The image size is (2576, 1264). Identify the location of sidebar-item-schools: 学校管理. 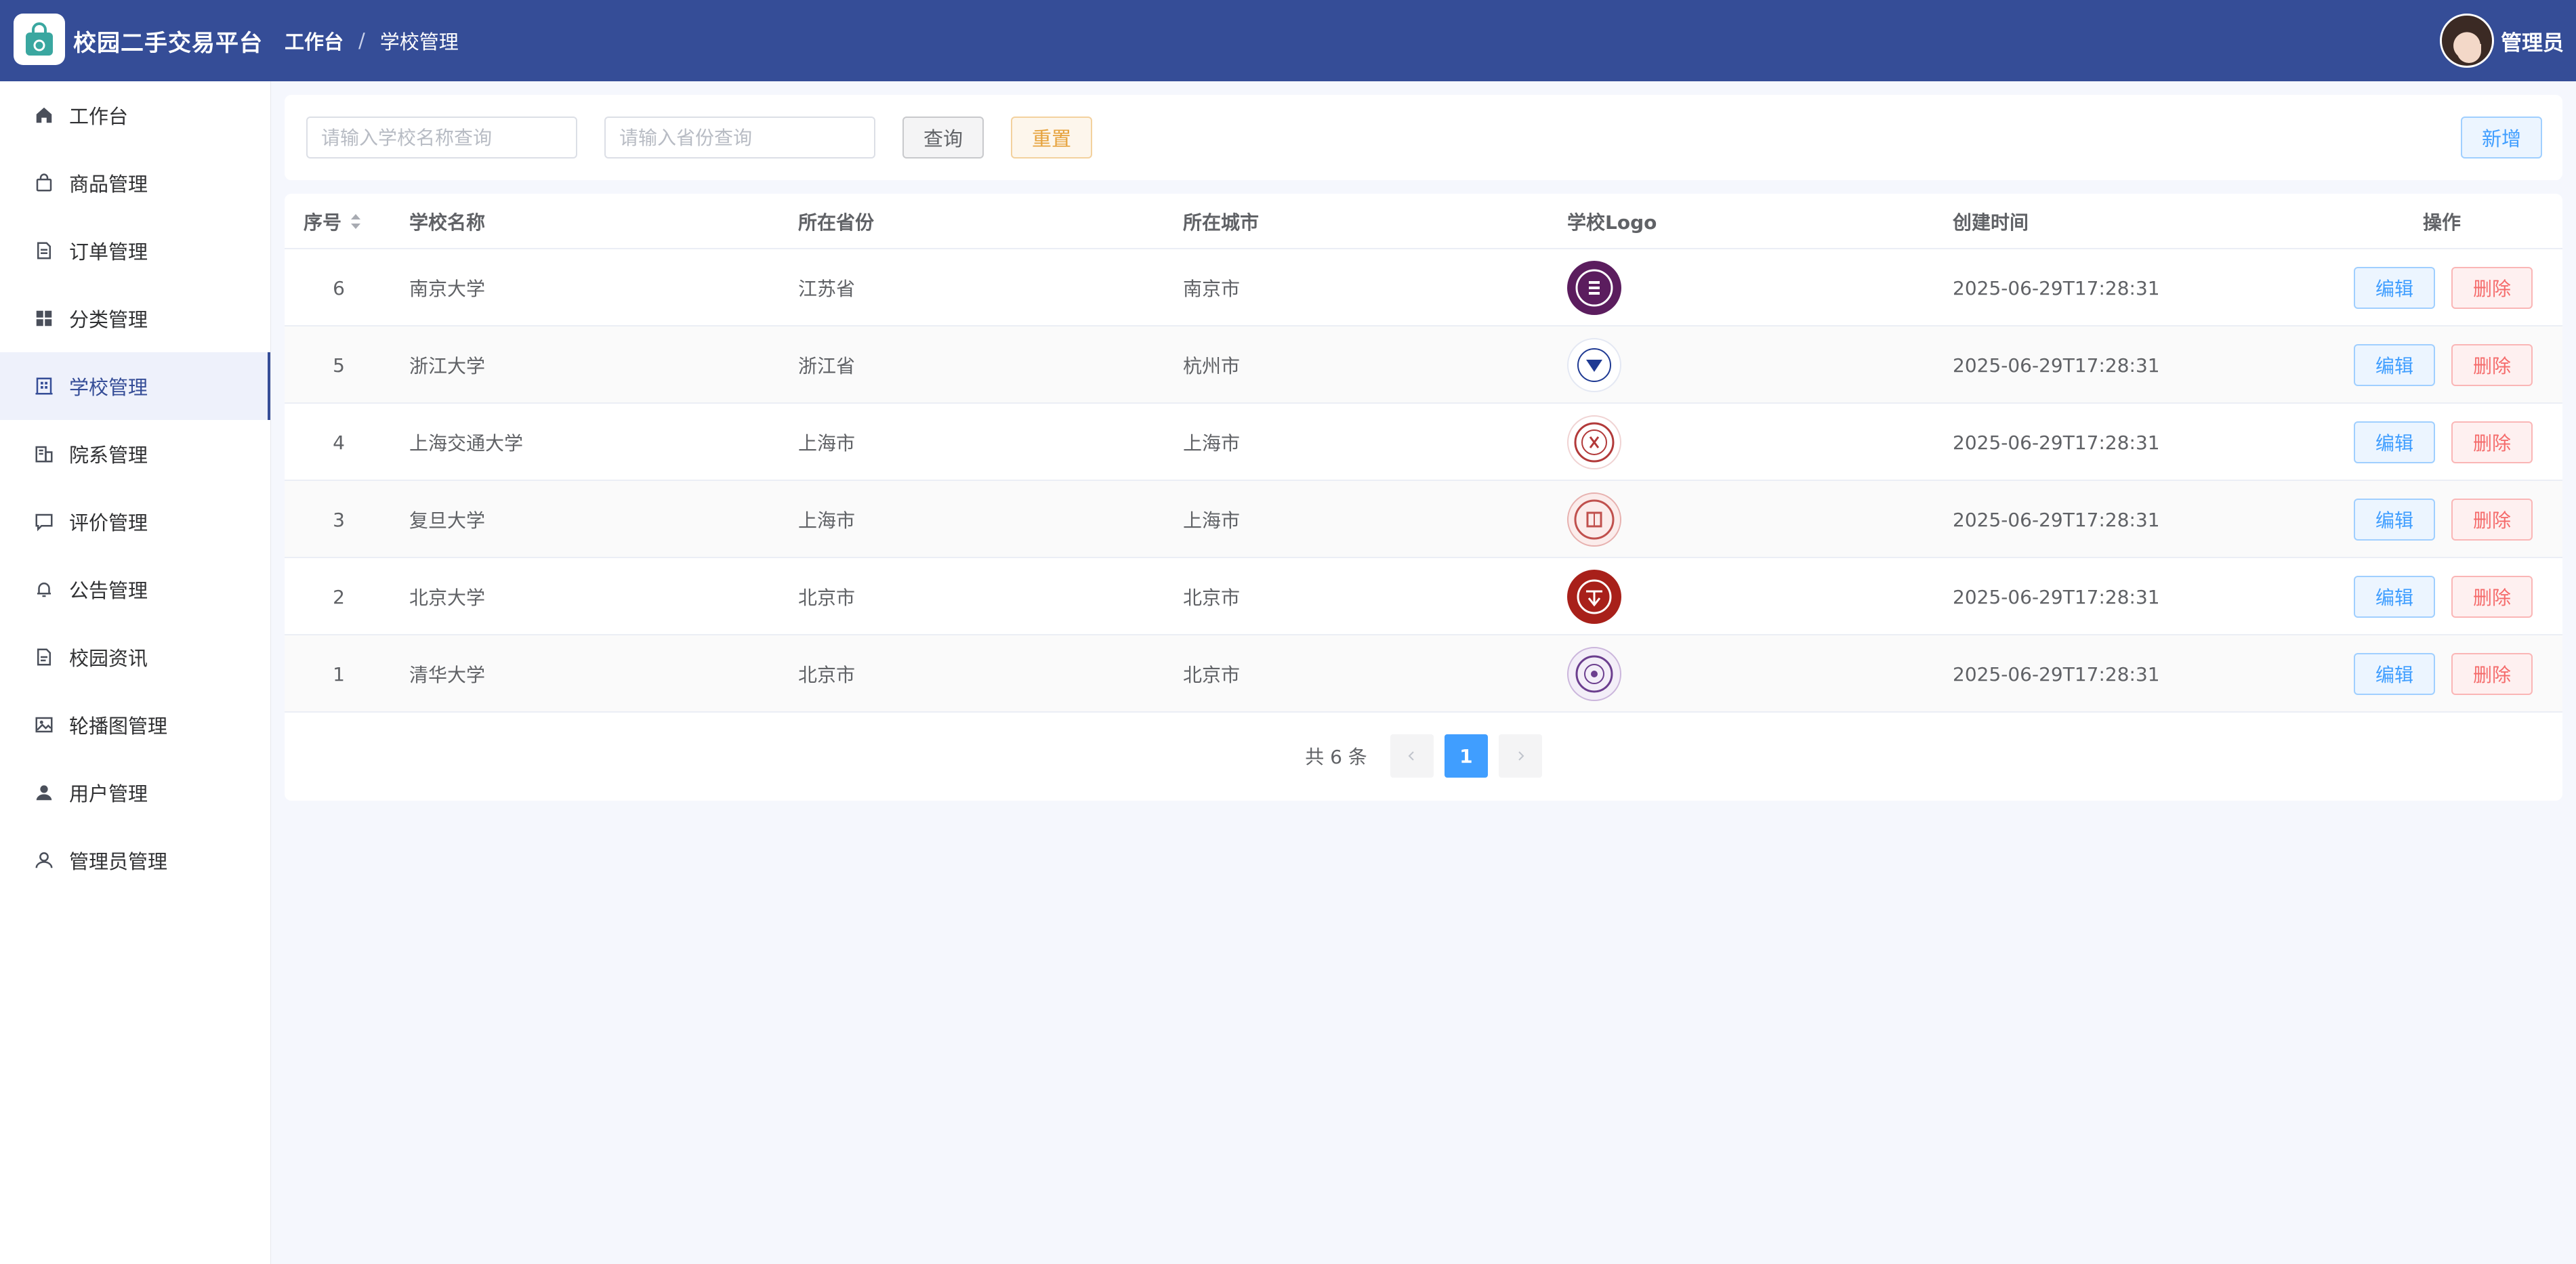
(135, 386).